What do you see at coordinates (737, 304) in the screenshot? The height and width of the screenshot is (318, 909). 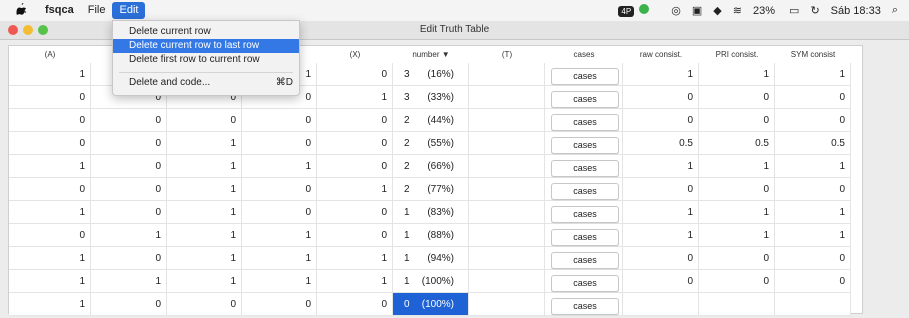 I see `cell-pri` at bounding box center [737, 304].